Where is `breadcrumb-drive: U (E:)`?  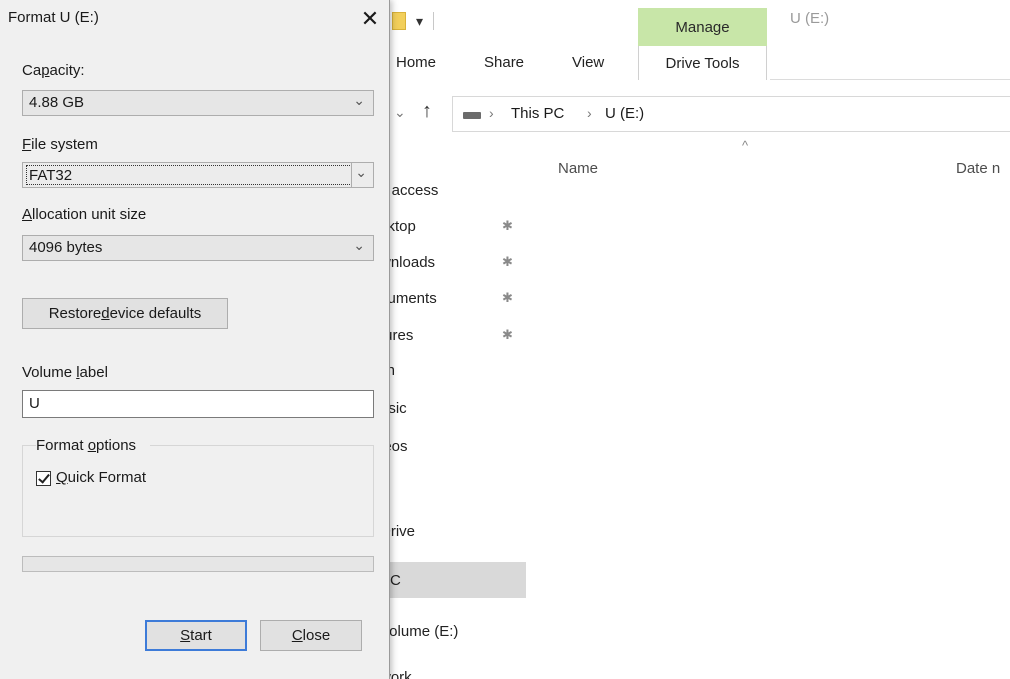
breadcrumb-drive: U (E:) is located at coordinates (624, 113).